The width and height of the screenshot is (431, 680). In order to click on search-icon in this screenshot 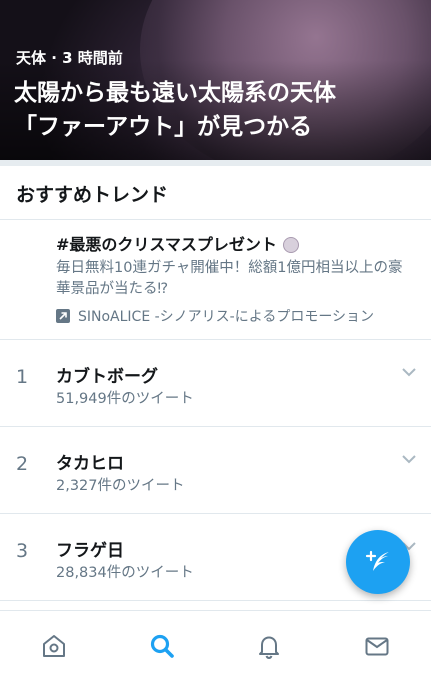, I will do `click(162, 646)`.